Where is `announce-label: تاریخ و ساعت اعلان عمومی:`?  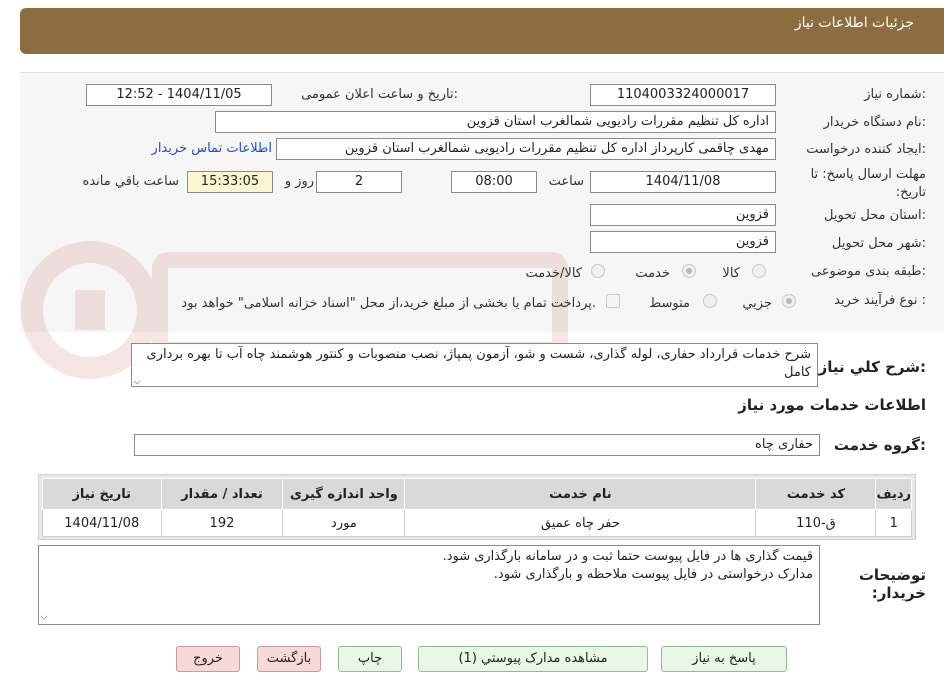
announce-label: تاریخ و ساعت اعلان عمومی: is located at coordinates (379, 94).